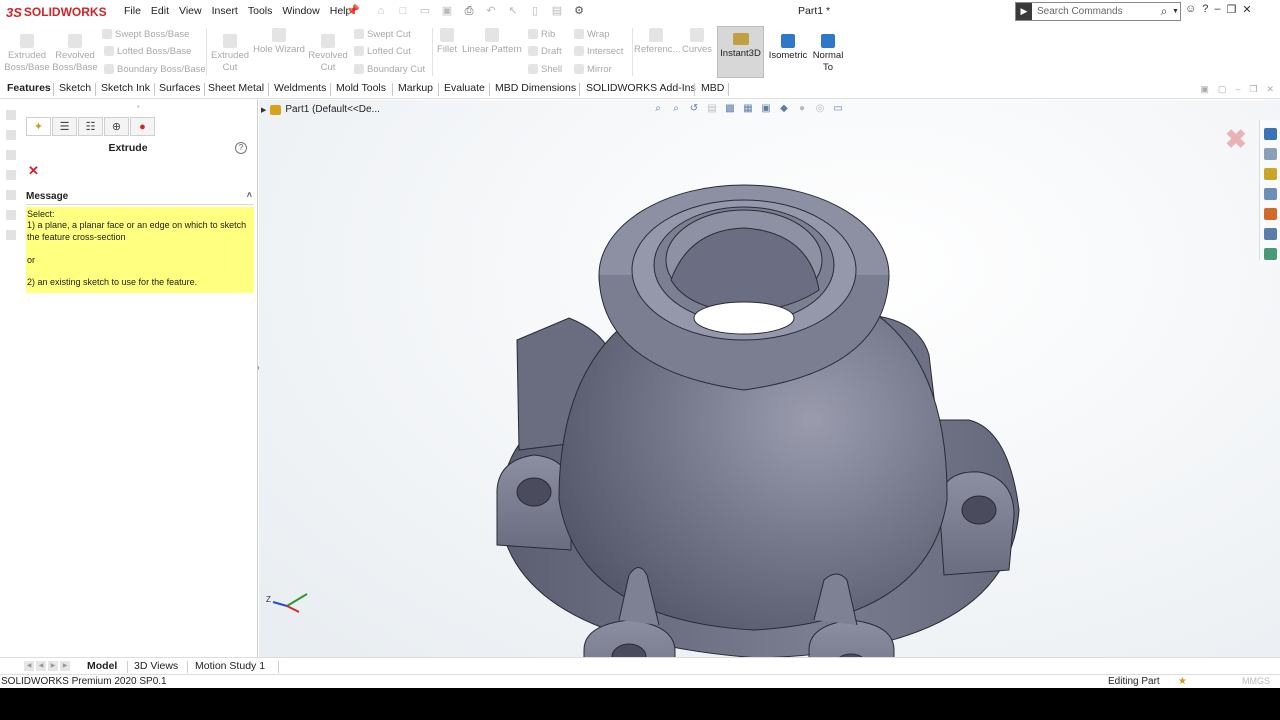 Image resolution: width=1280 pixels, height=720 pixels. What do you see at coordinates (75, 54) in the screenshot?
I see `revolved-boss-button: Revolved Boss/Base` at bounding box center [75, 54].